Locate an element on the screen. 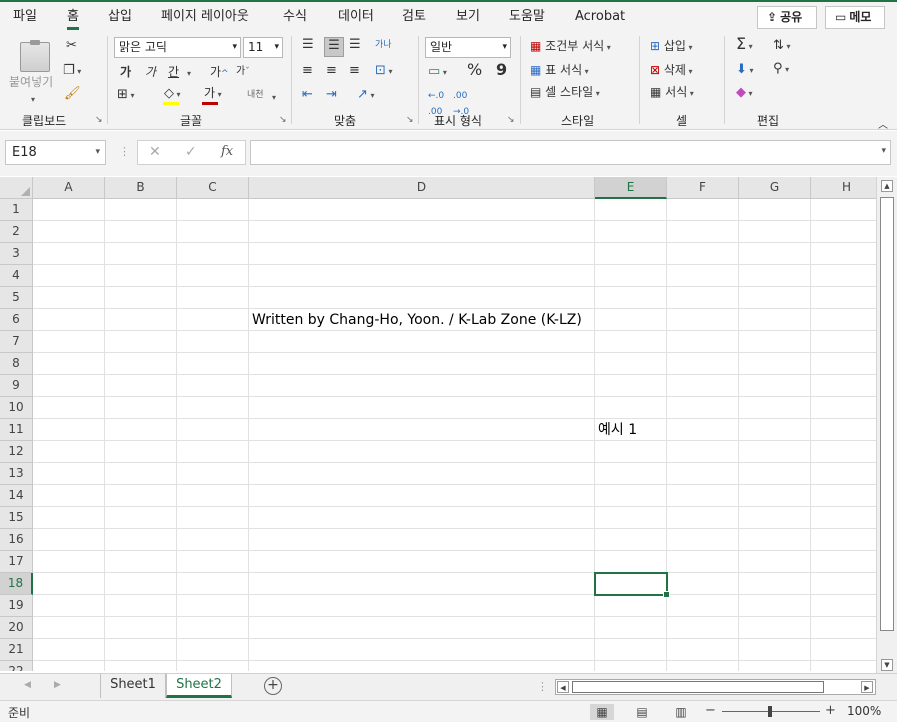 This screenshot has height=722, width=897. align-right-icon: ≡ is located at coordinates (354, 71).